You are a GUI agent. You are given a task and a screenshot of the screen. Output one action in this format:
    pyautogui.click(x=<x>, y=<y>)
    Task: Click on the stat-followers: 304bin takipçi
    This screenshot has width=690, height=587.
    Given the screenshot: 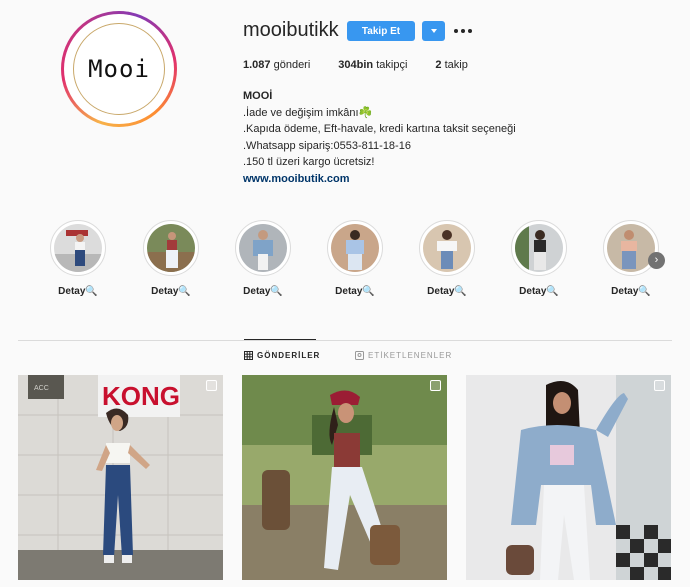 What is the action you would take?
    pyautogui.click(x=372, y=65)
    